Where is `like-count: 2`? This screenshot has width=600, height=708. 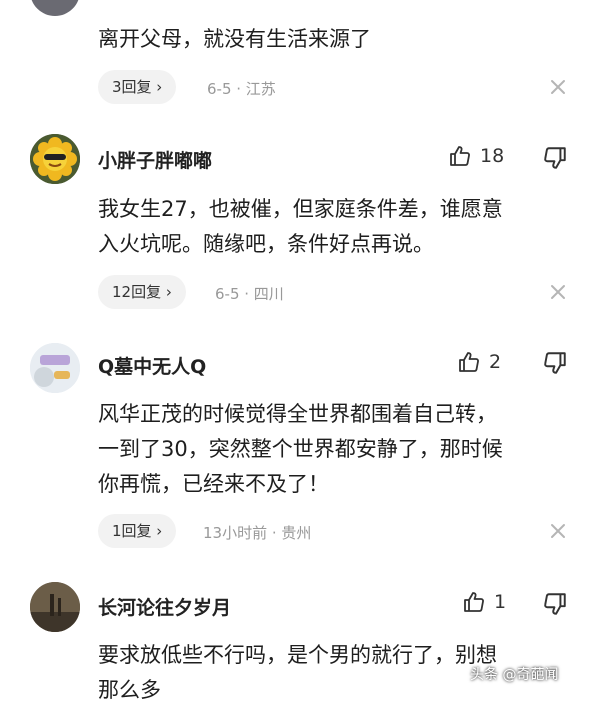
like-count: 2 is located at coordinates (495, 362).